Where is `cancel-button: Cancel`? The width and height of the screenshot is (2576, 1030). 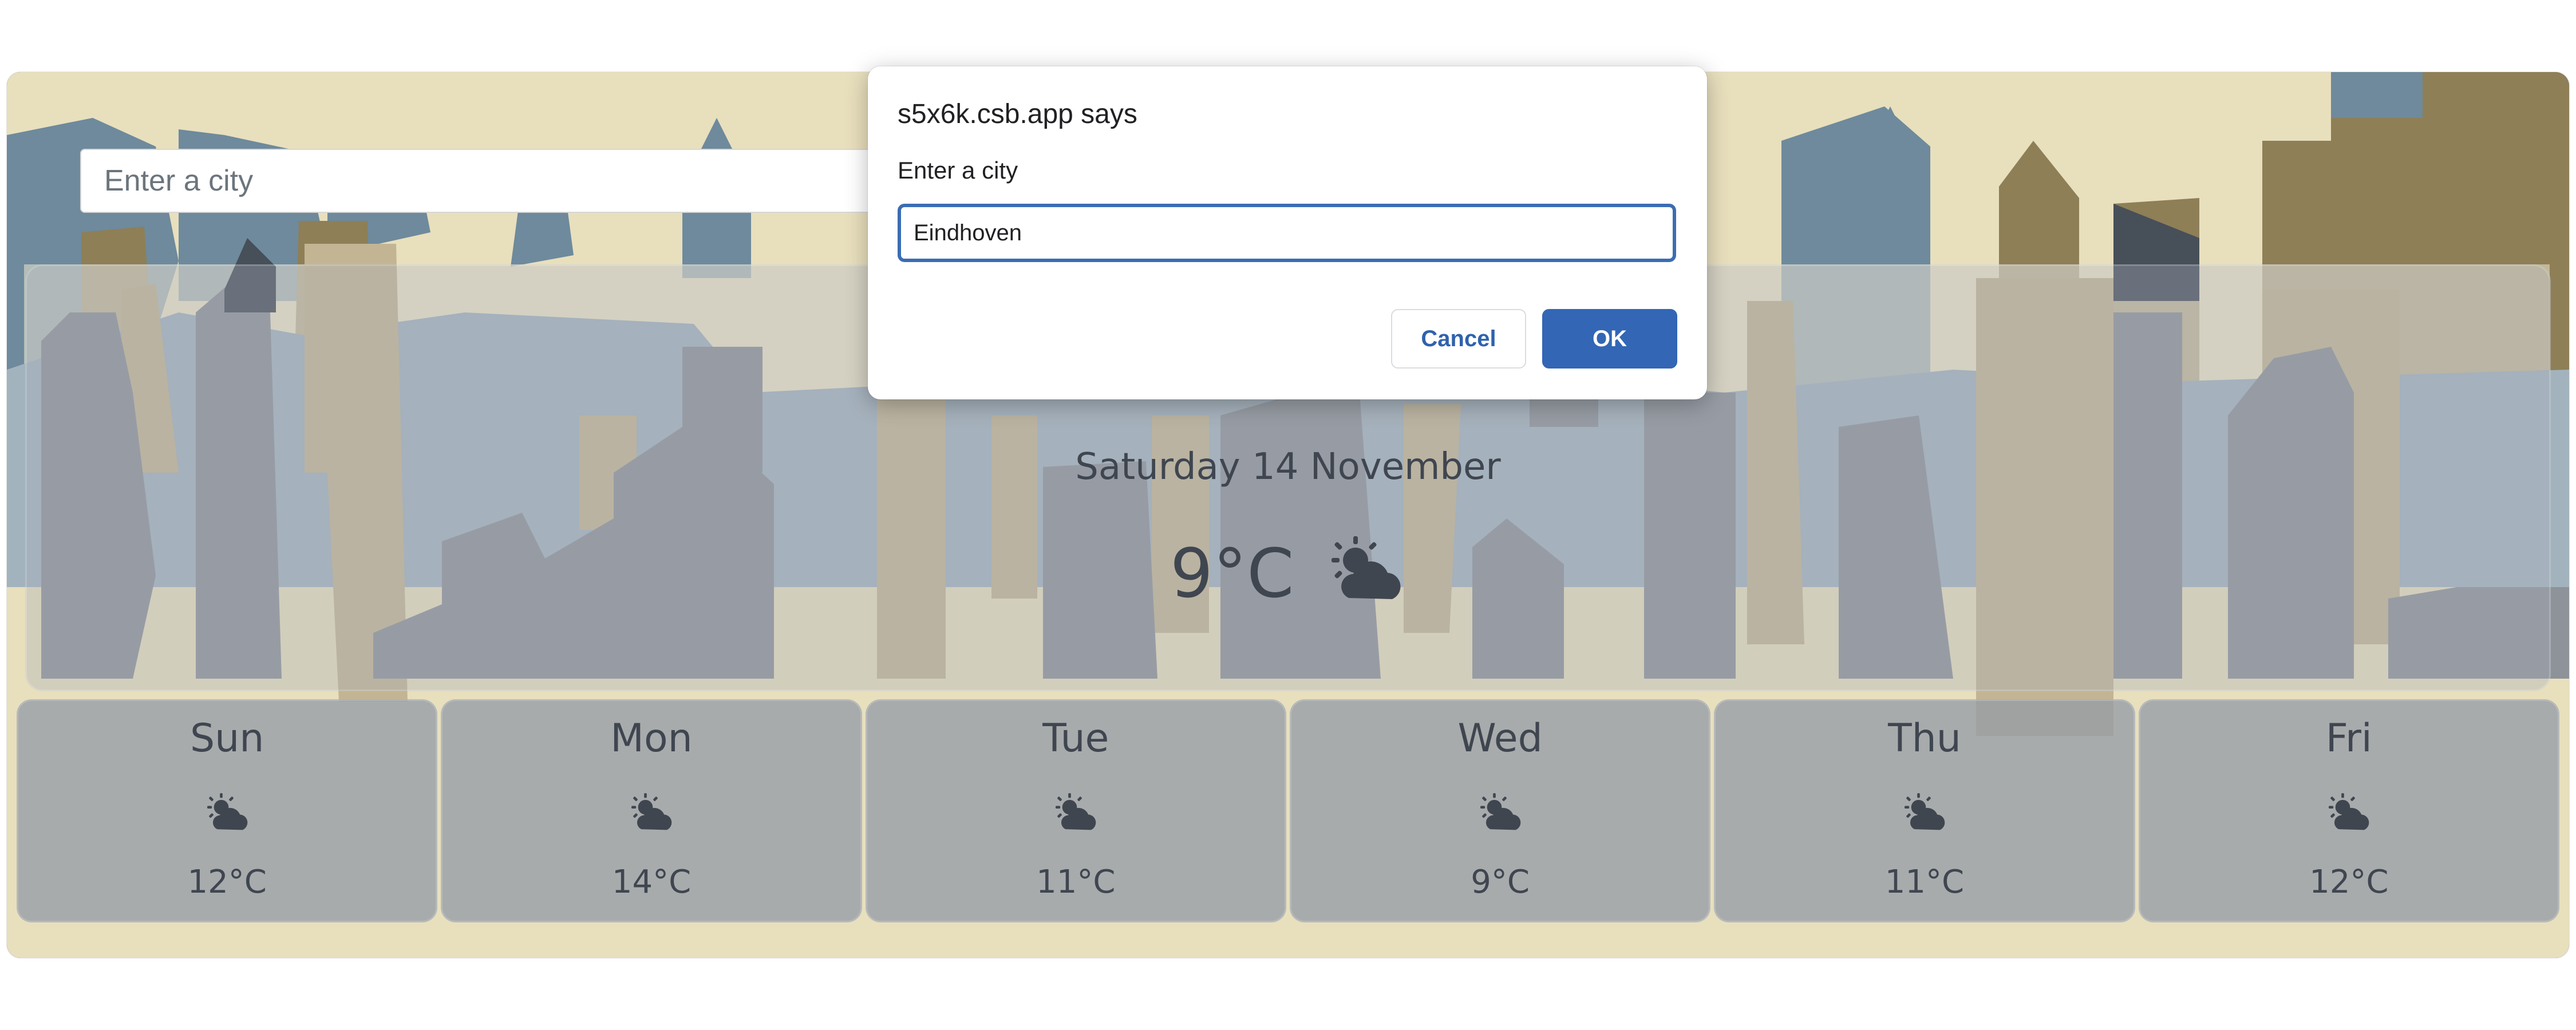
cancel-button: Cancel is located at coordinates (1458, 339).